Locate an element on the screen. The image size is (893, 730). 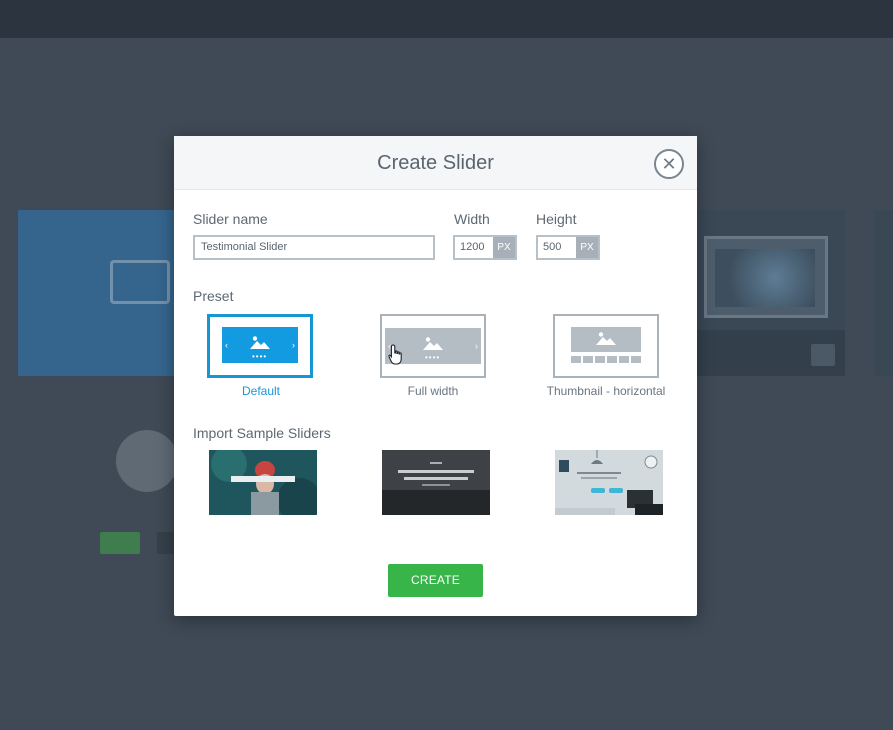
background-thumbnail is located at coordinates (766, 277).